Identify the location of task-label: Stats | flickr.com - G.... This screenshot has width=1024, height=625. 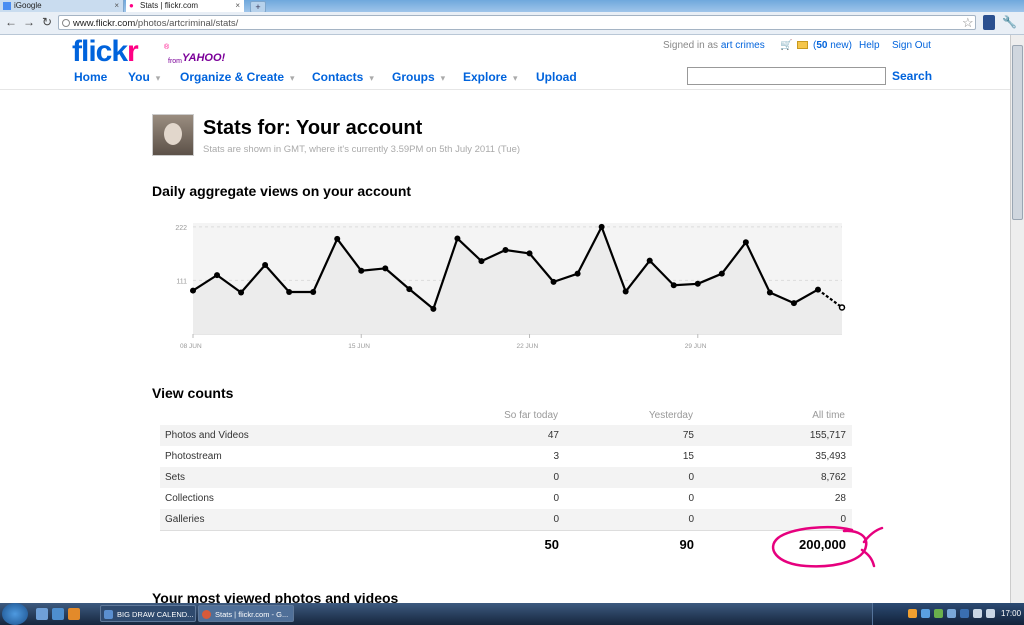
(252, 614).